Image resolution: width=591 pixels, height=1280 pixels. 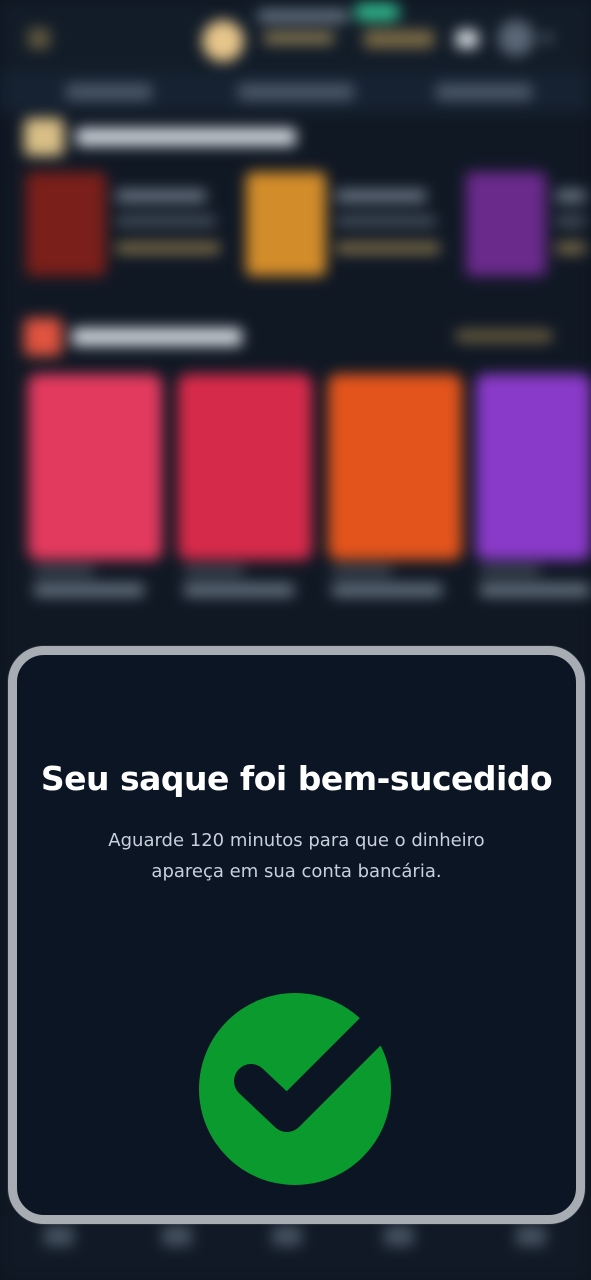 I want to click on balance-value-placeholder, so click(x=299, y=38).